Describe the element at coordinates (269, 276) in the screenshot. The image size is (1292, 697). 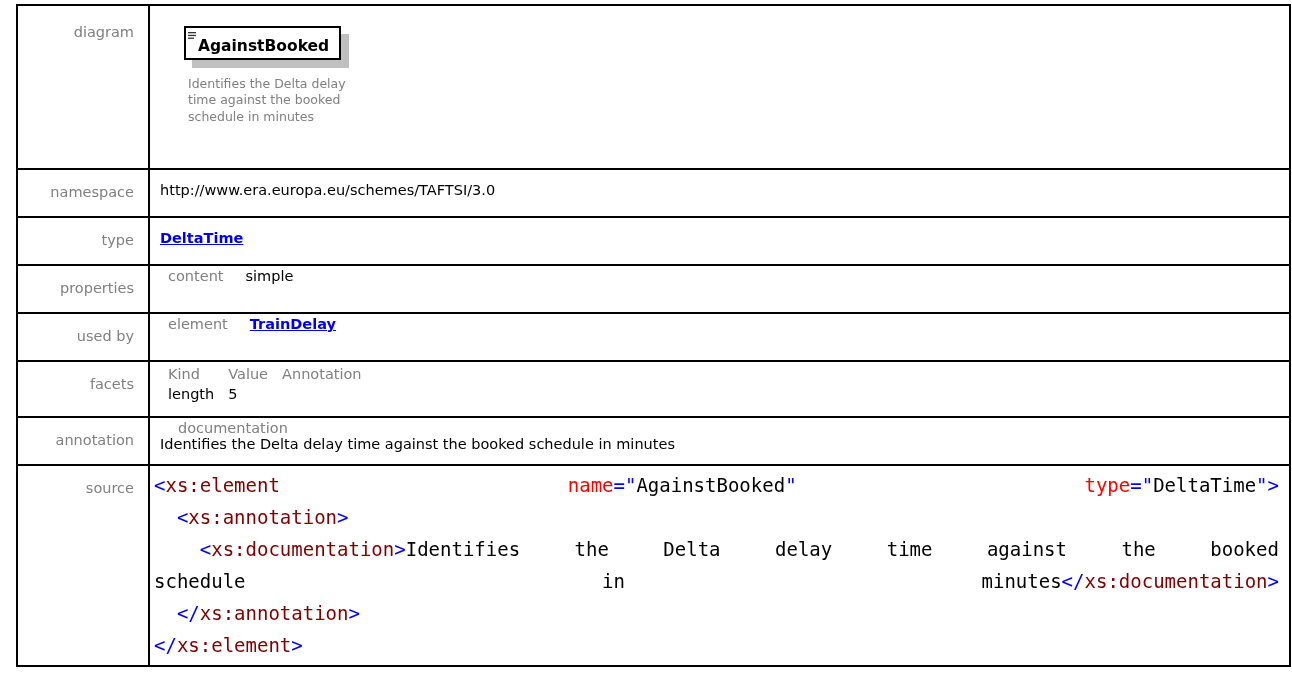
I see `property-value: simple` at that location.